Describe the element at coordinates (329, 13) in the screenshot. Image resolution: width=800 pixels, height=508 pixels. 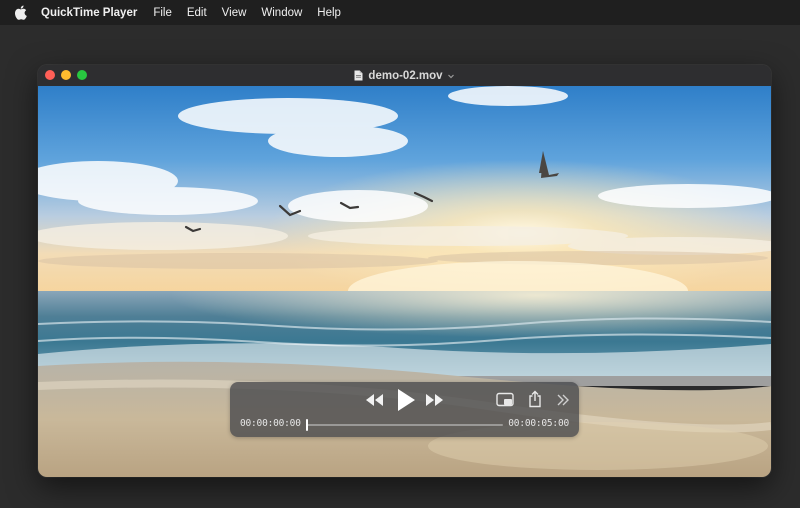
I see `menu-help: Help` at that location.